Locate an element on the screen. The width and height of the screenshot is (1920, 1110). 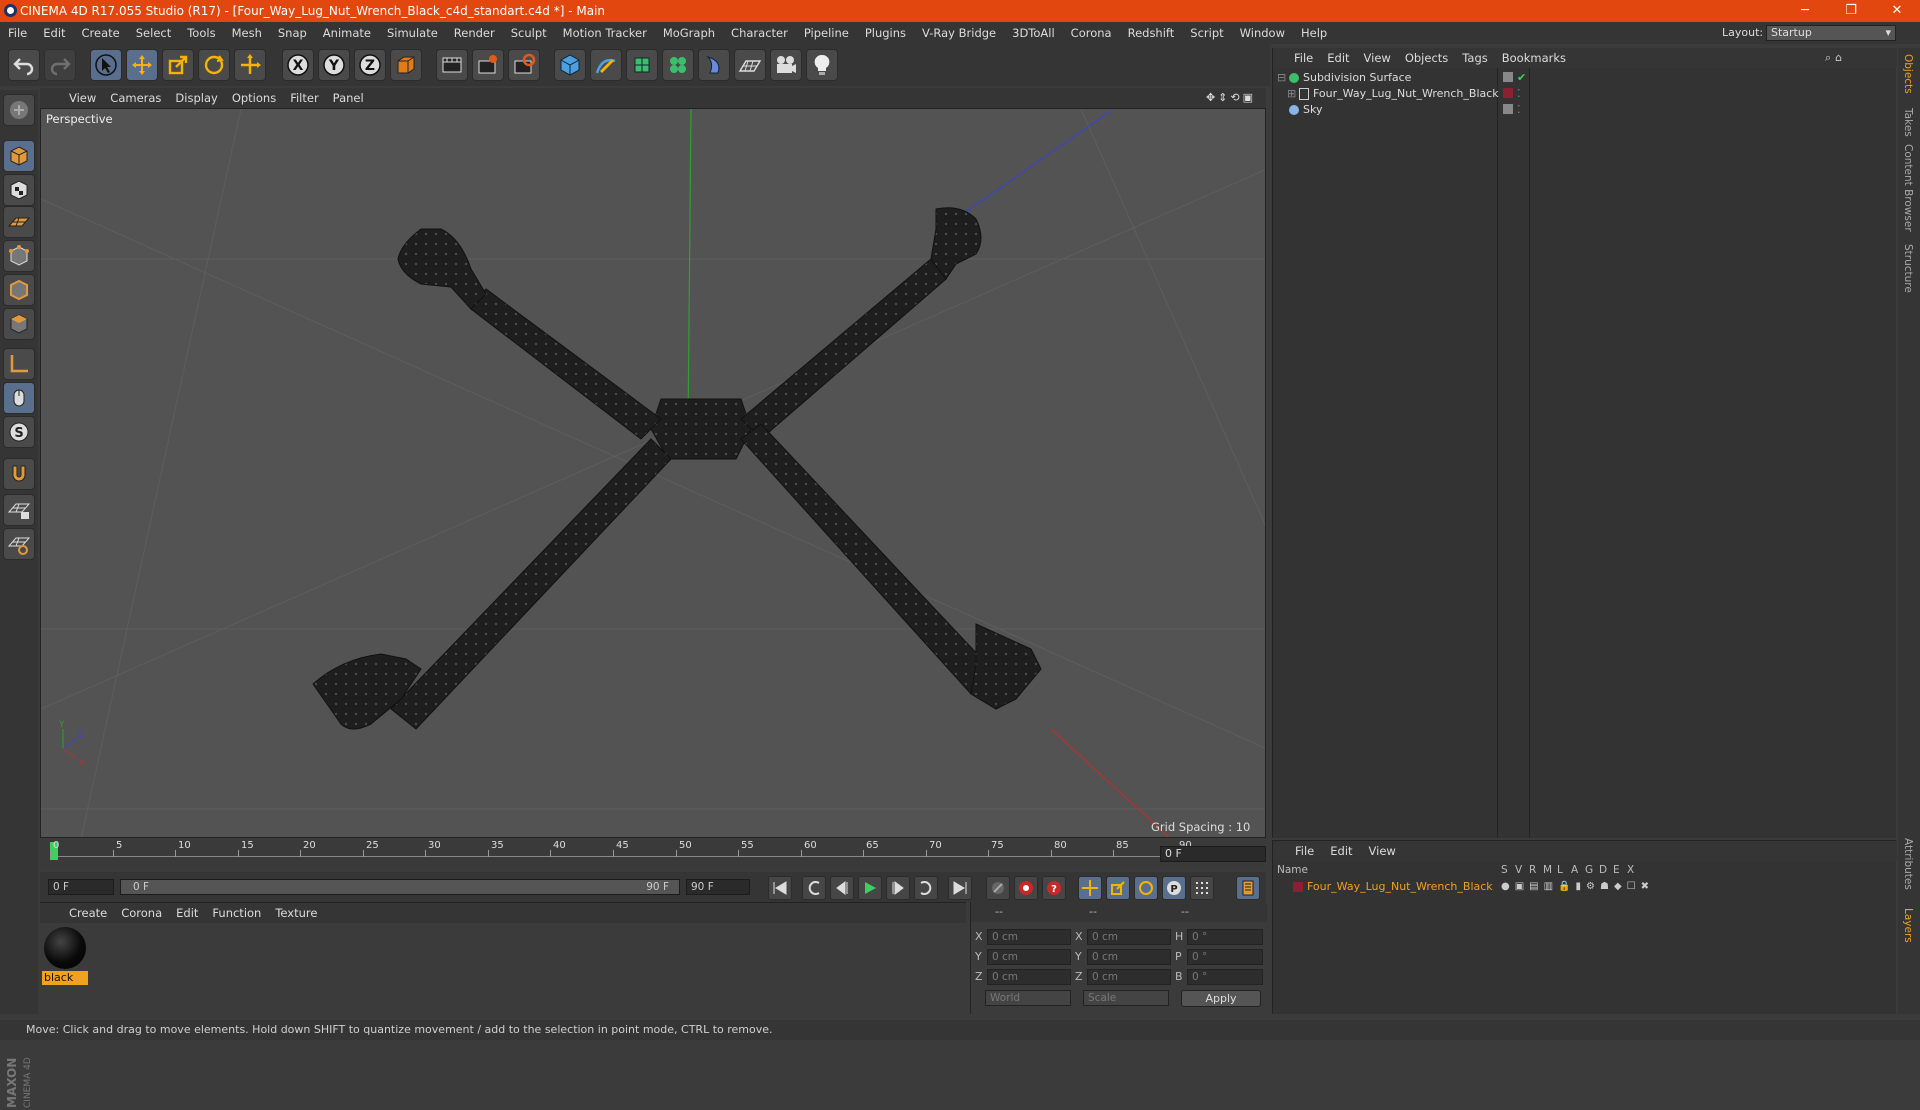
prev-key-icon is located at coordinates (814, 888).